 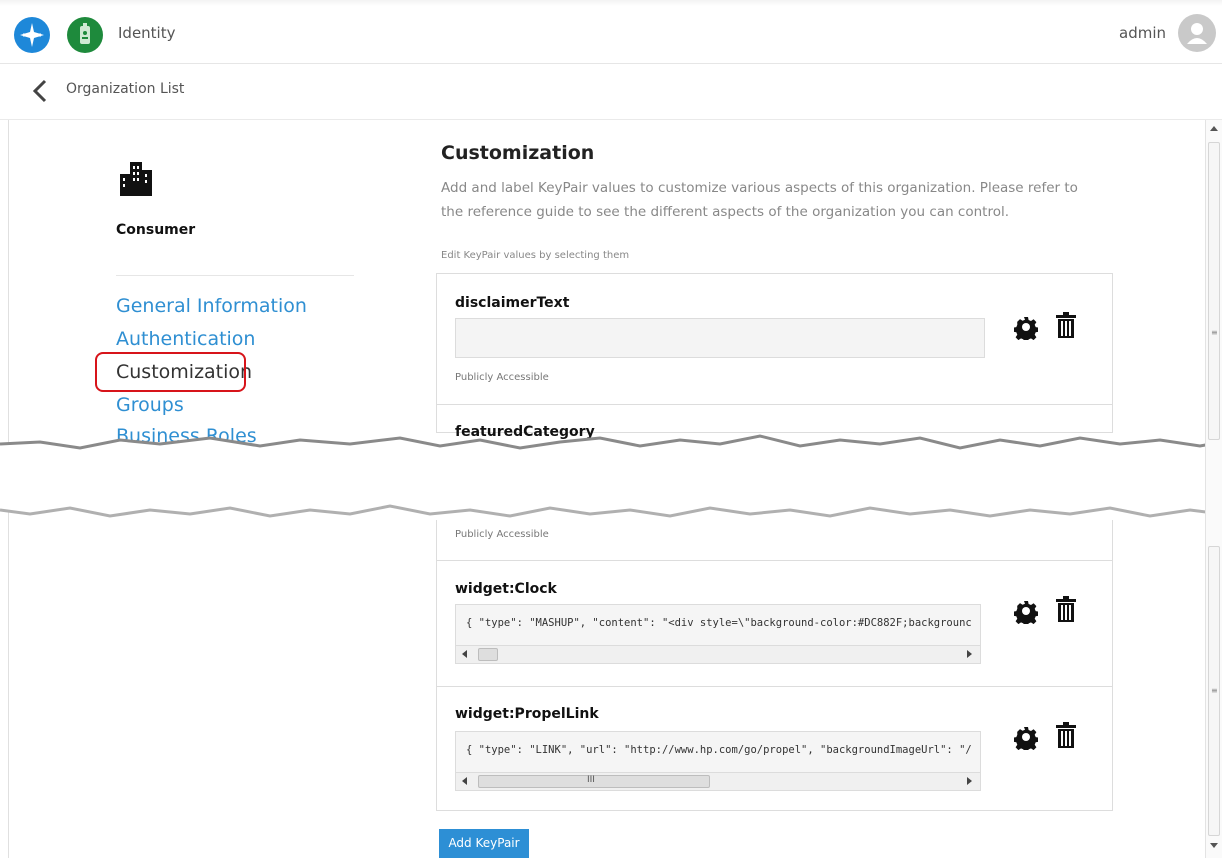 What do you see at coordinates (512, 303) in the screenshot?
I see `keypair-name: disclaimerText` at bounding box center [512, 303].